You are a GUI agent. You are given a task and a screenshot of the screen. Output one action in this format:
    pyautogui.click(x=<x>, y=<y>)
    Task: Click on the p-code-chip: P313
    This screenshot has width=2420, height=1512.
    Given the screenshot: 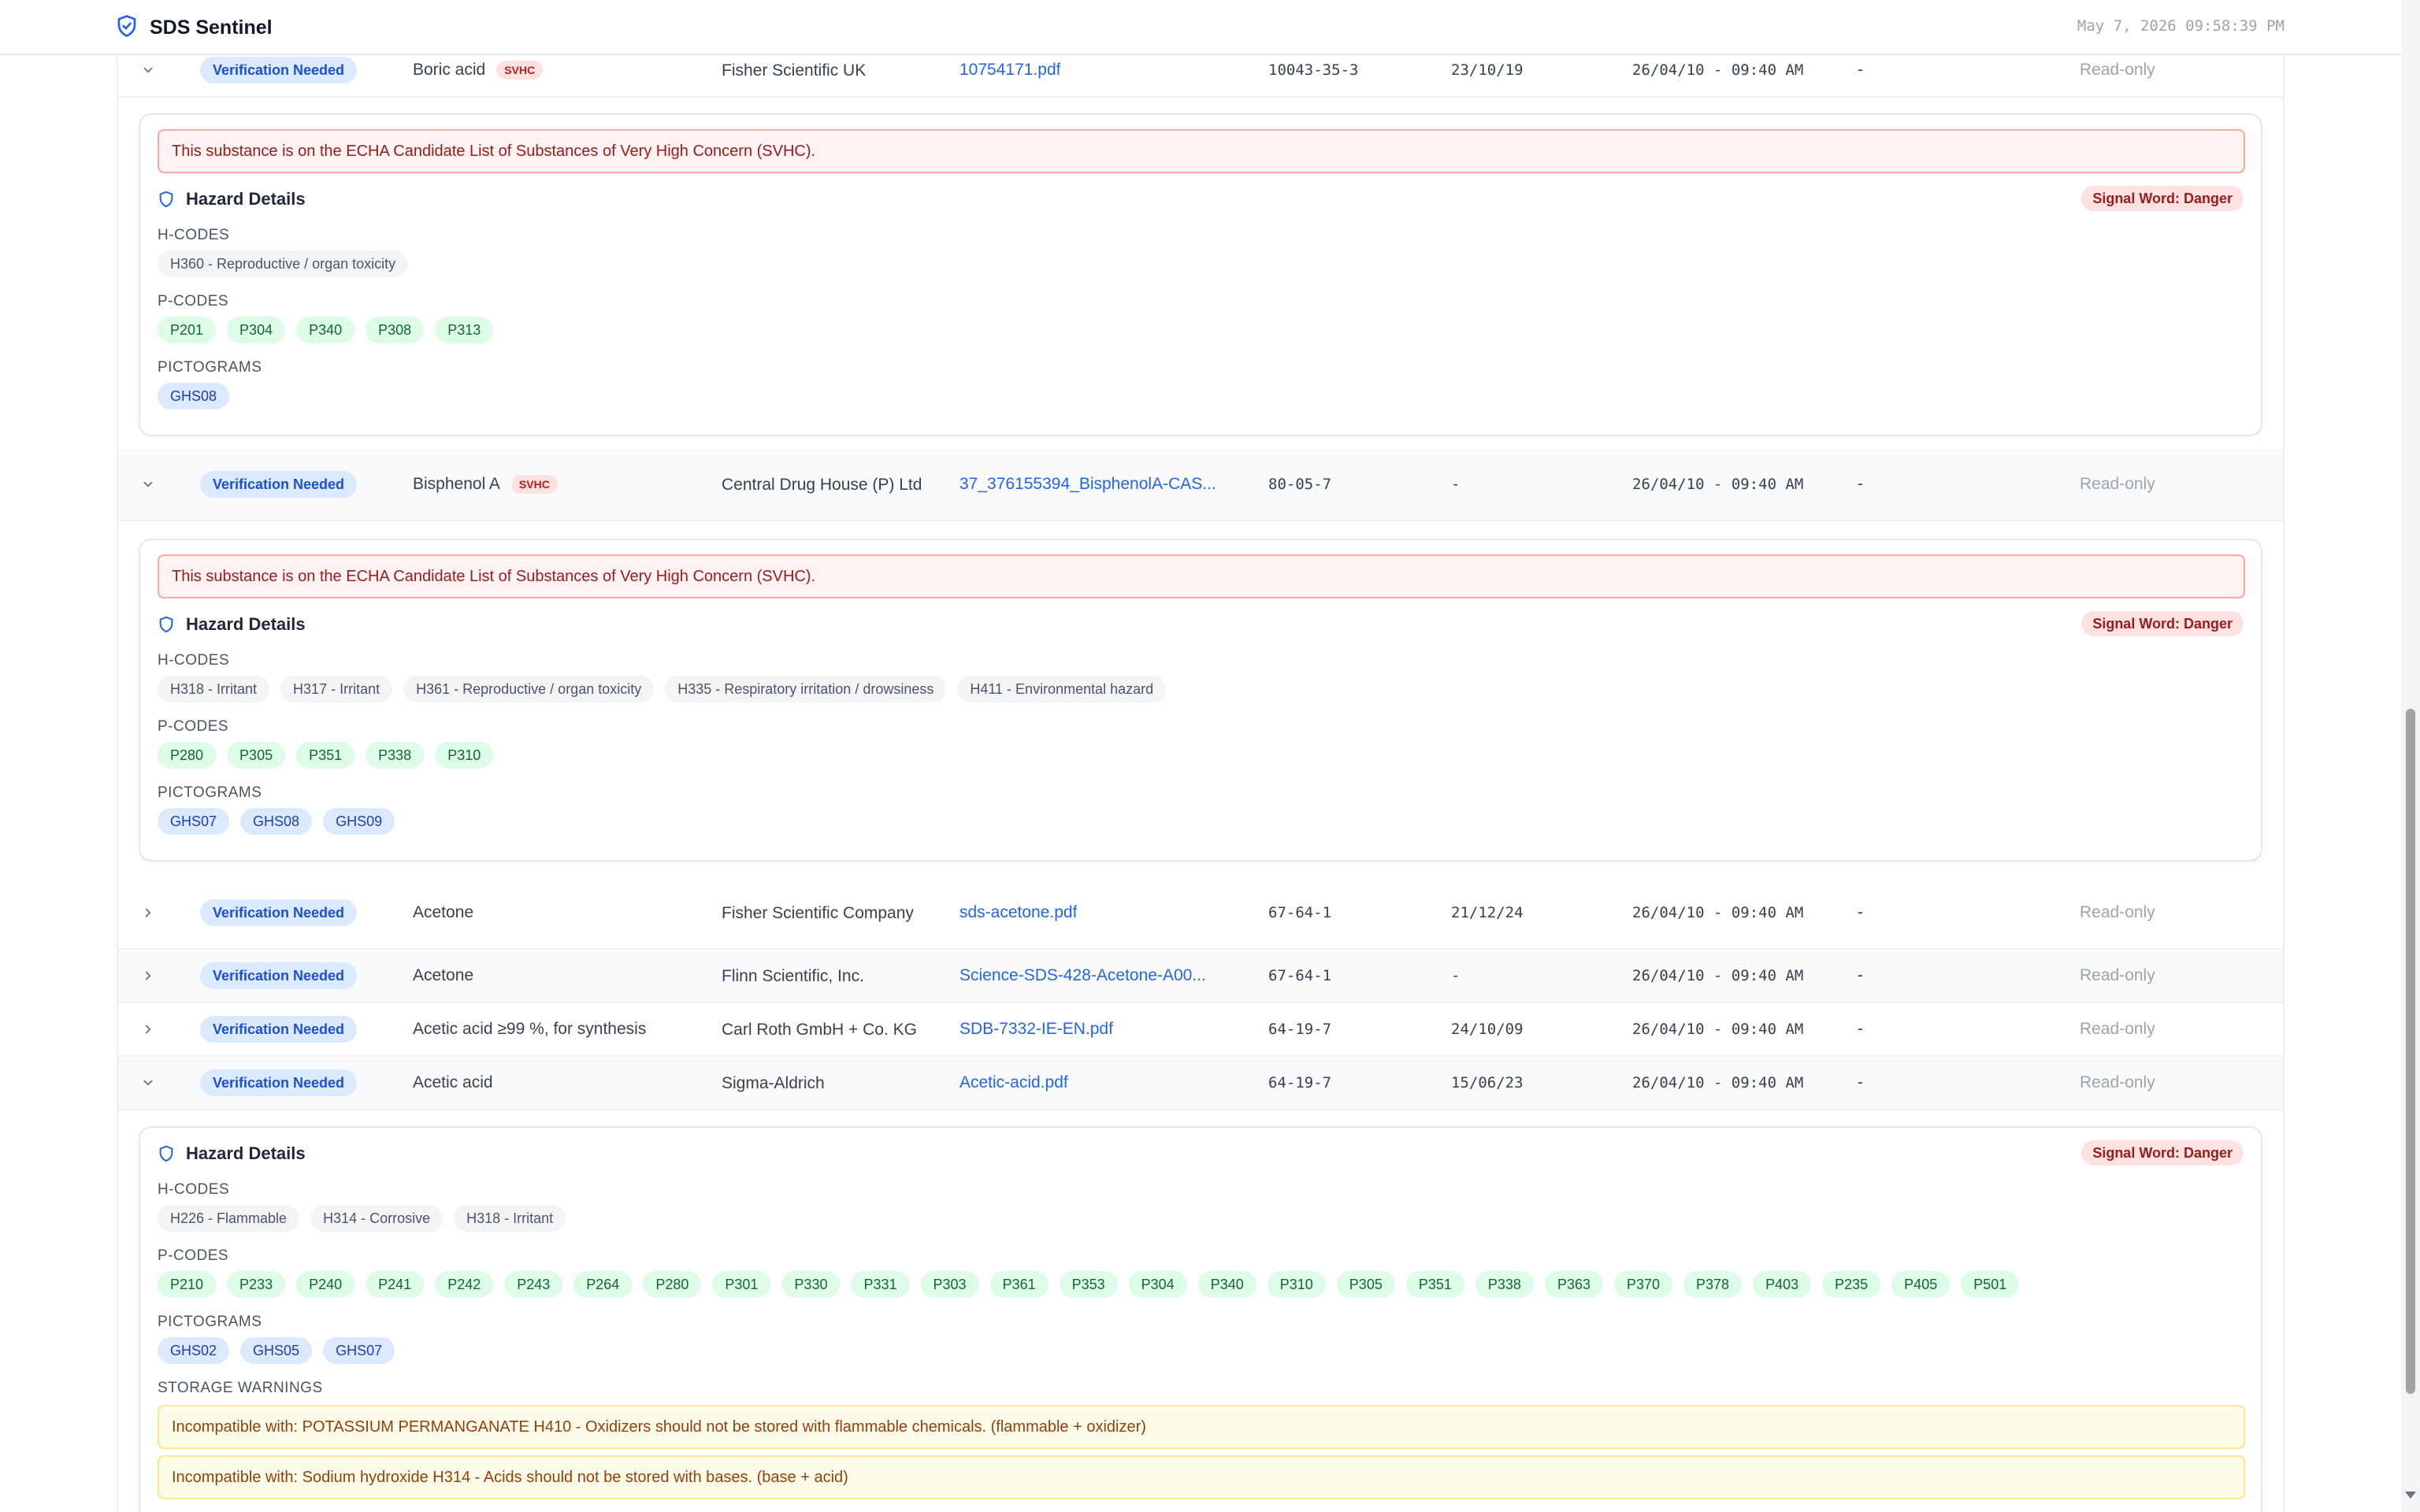 What is the action you would take?
    pyautogui.click(x=464, y=330)
    